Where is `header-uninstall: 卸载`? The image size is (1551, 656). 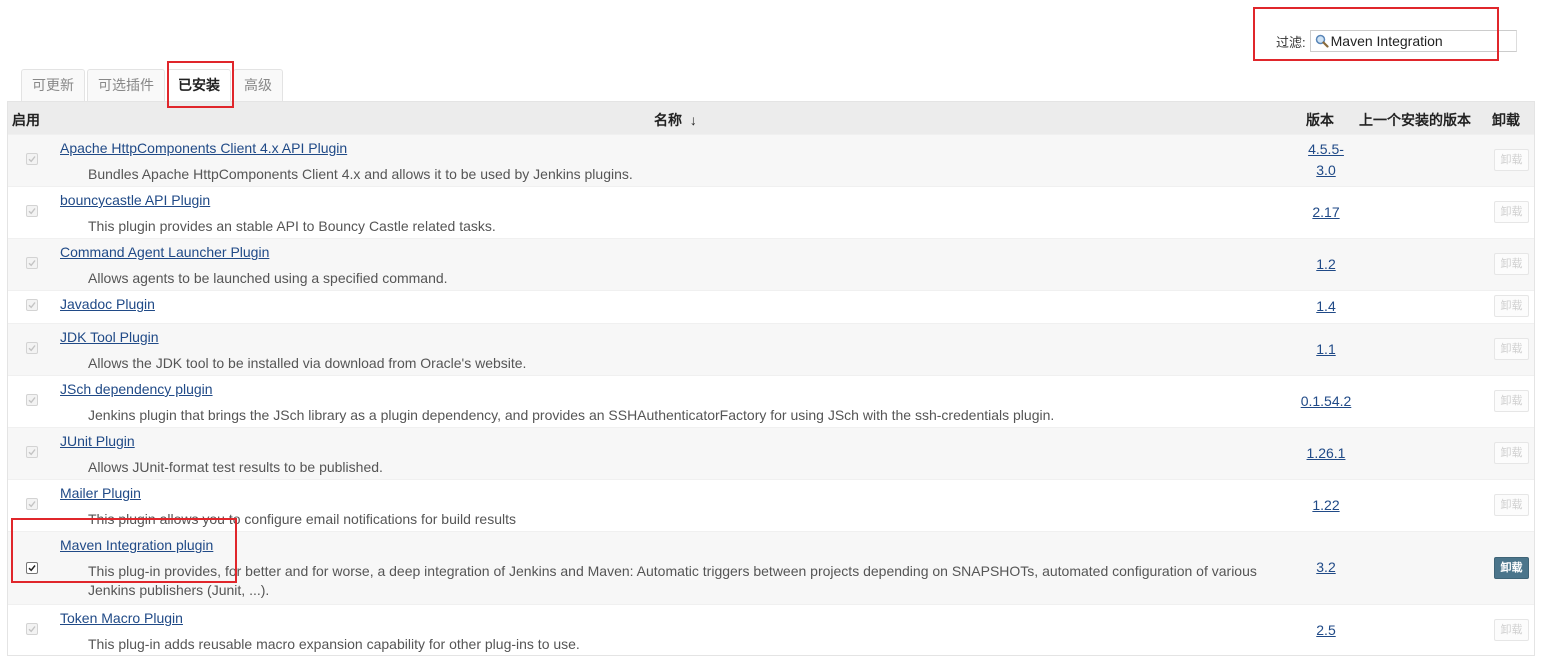 header-uninstall: 卸载 is located at coordinates (1506, 120).